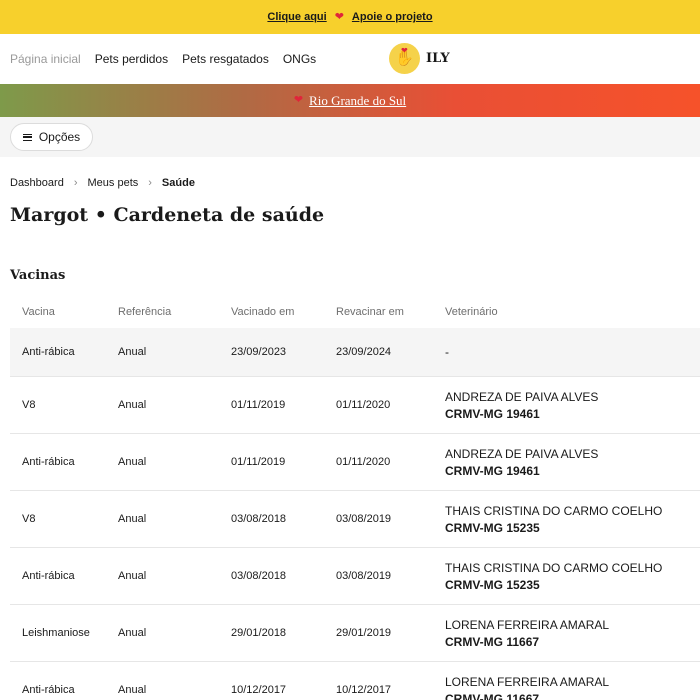 The image size is (700, 700). I want to click on site-logo: ❤ ✋ ILY, so click(419, 58).